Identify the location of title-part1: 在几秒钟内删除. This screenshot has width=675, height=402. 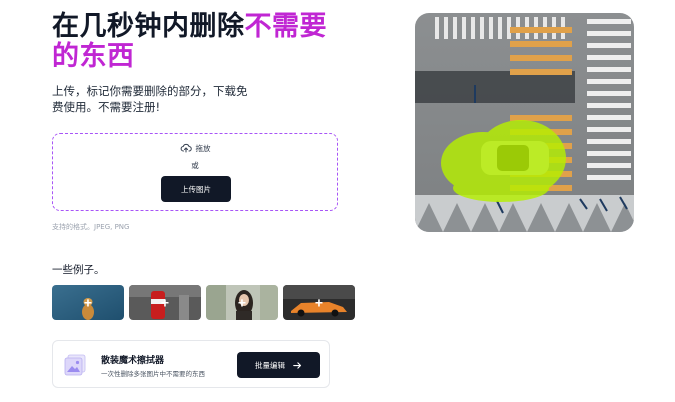
(148, 26).